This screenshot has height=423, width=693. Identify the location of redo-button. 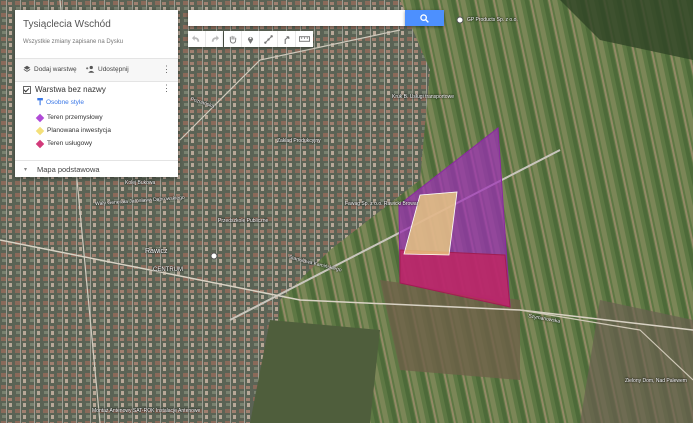
(214, 39).